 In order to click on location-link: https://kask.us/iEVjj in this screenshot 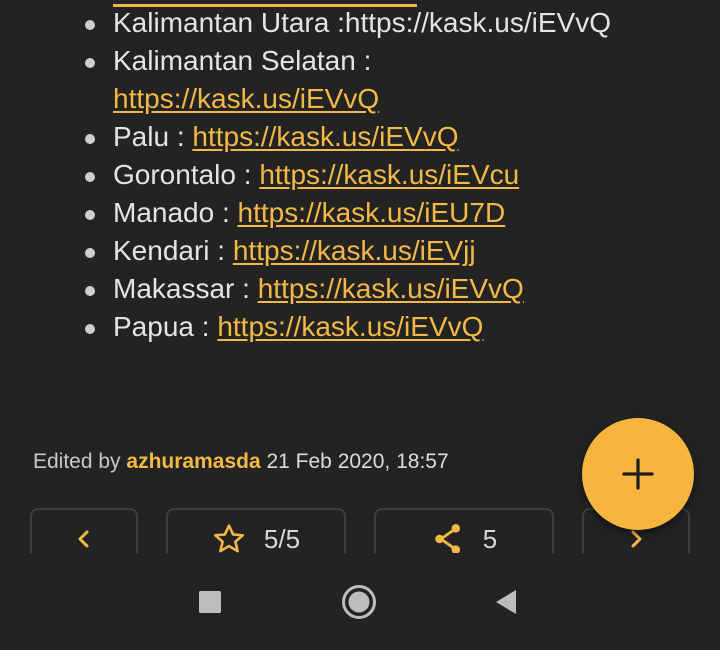, I will do `click(354, 250)`.